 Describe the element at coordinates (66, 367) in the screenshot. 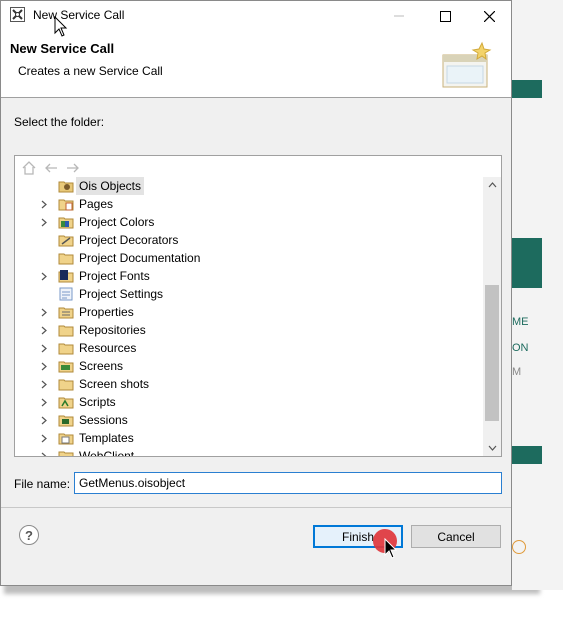

I see `screens-folder-icon` at that location.